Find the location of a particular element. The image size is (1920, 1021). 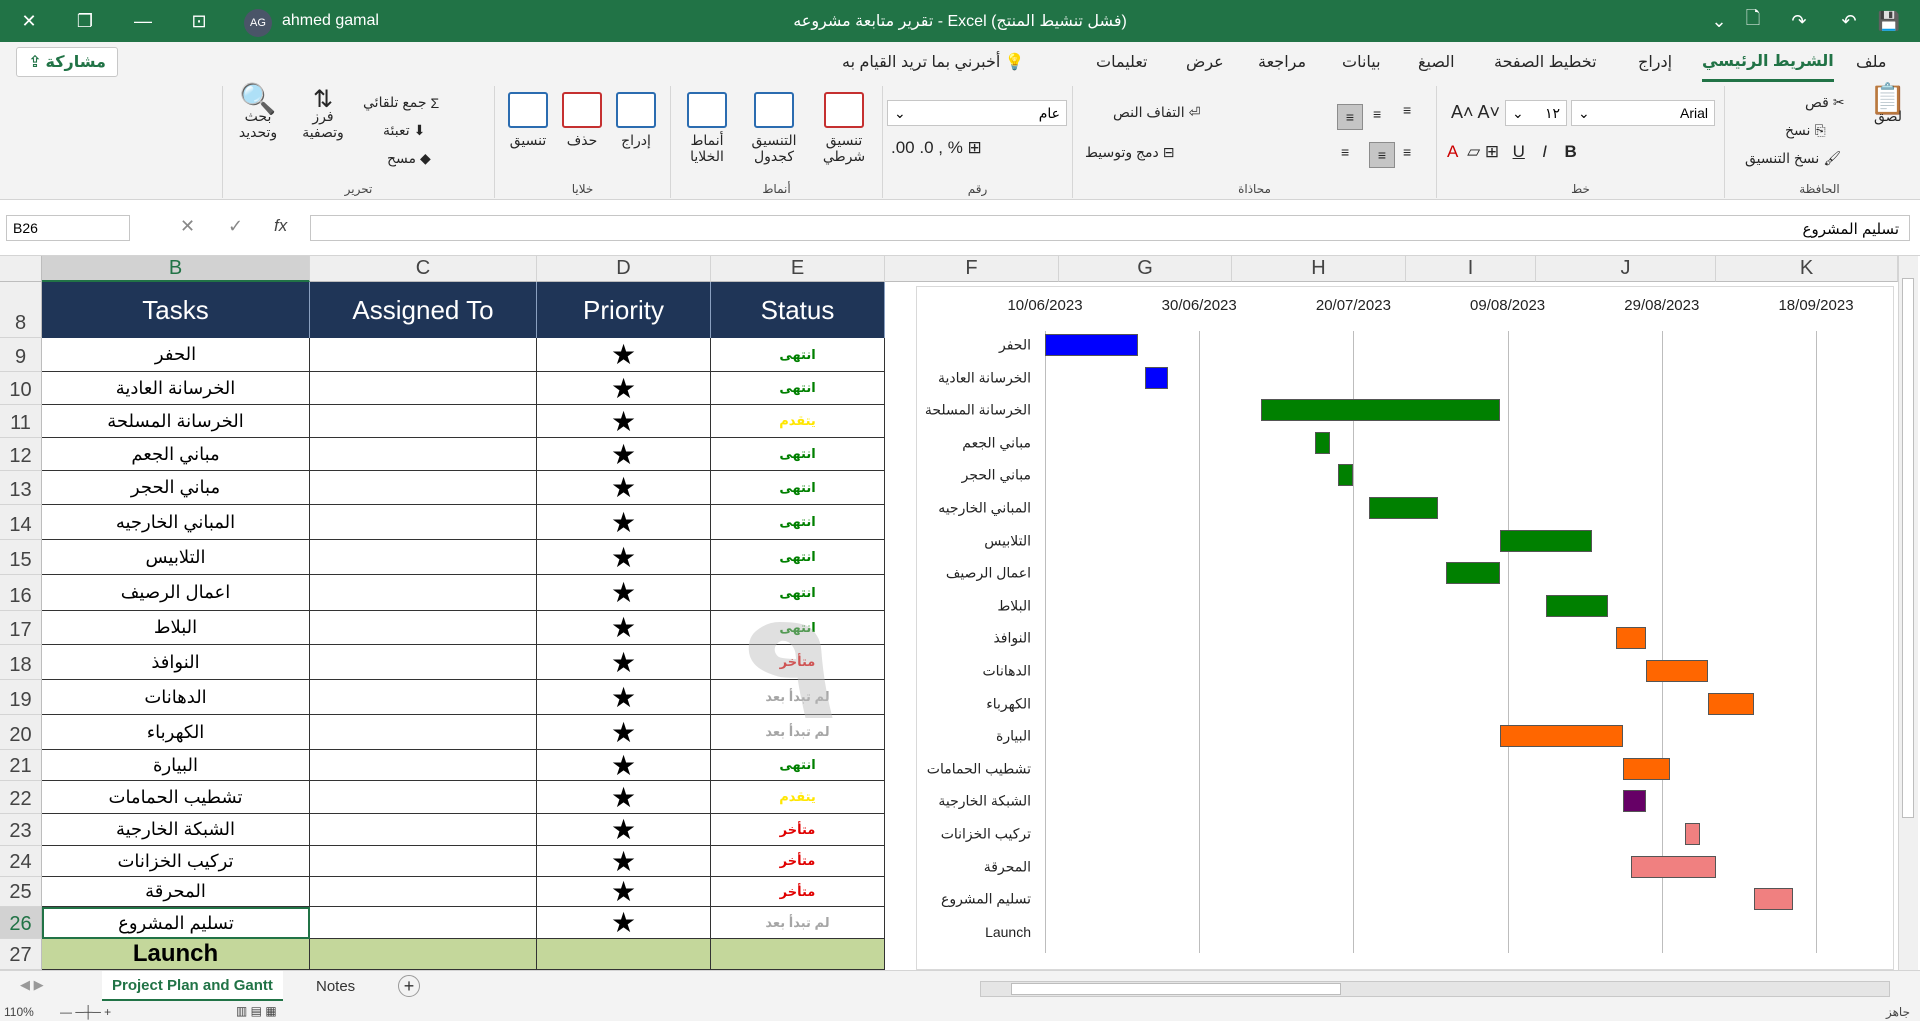

row-header: 21 is located at coordinates (21, 765).